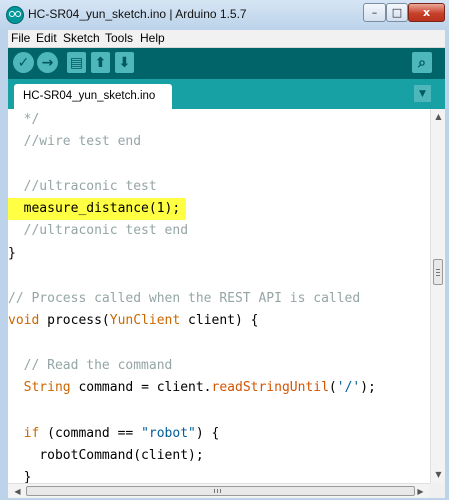 This screenshot has height=500, width=449. What do you see at coordinates (20, 38) in the screenshot?
I see `menu-file: File` at bounding box center [20, 38].